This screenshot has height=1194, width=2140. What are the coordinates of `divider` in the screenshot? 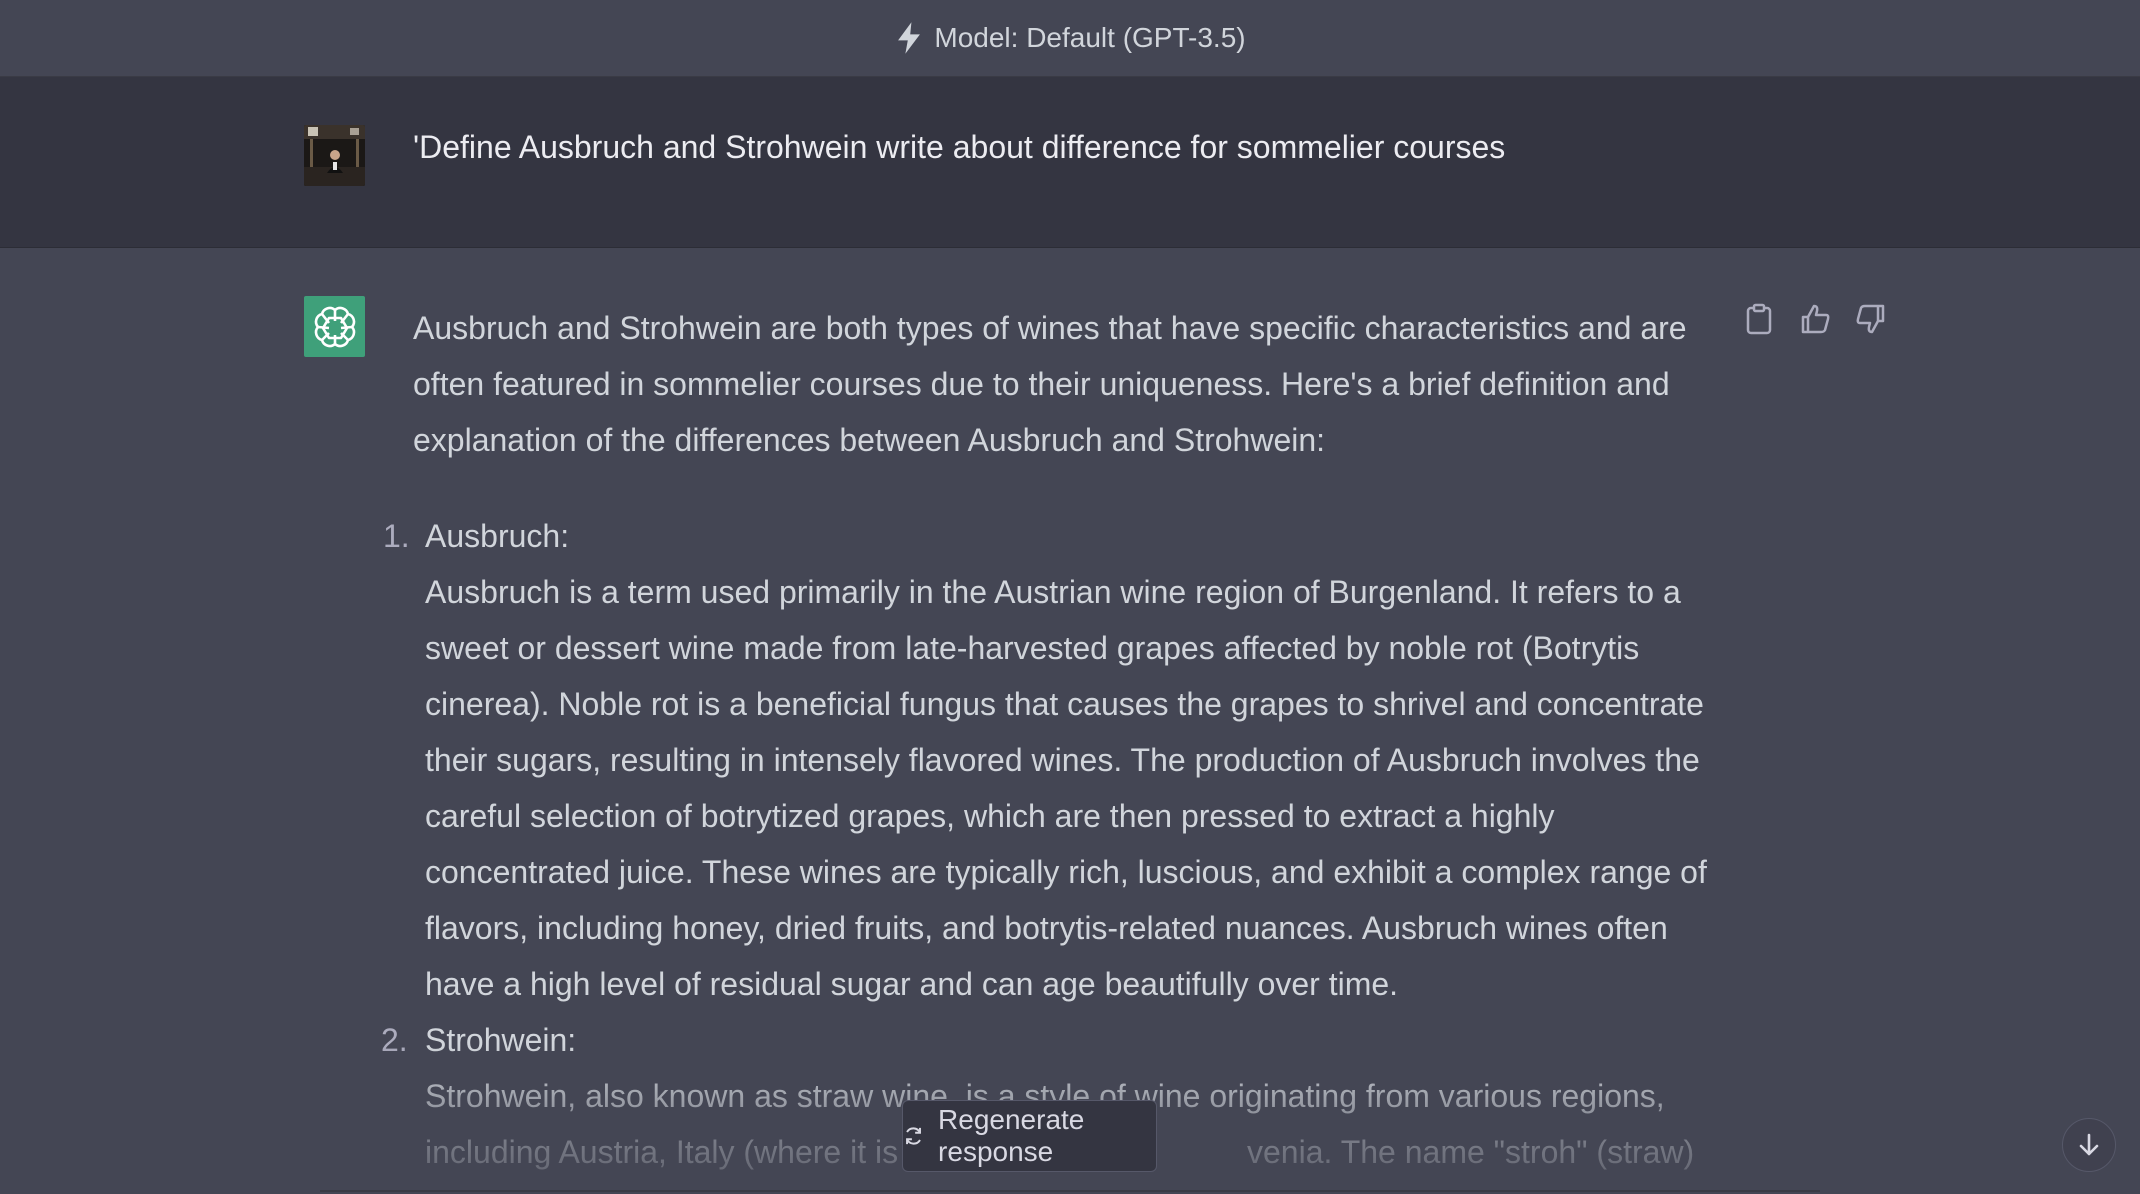 It's located at (1070, 1191).